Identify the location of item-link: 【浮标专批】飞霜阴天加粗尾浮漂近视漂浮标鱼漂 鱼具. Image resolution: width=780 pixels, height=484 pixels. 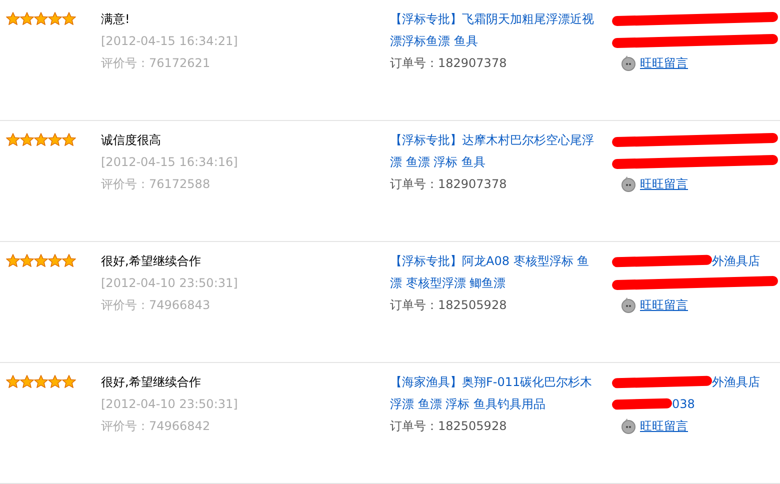
(493, 30).